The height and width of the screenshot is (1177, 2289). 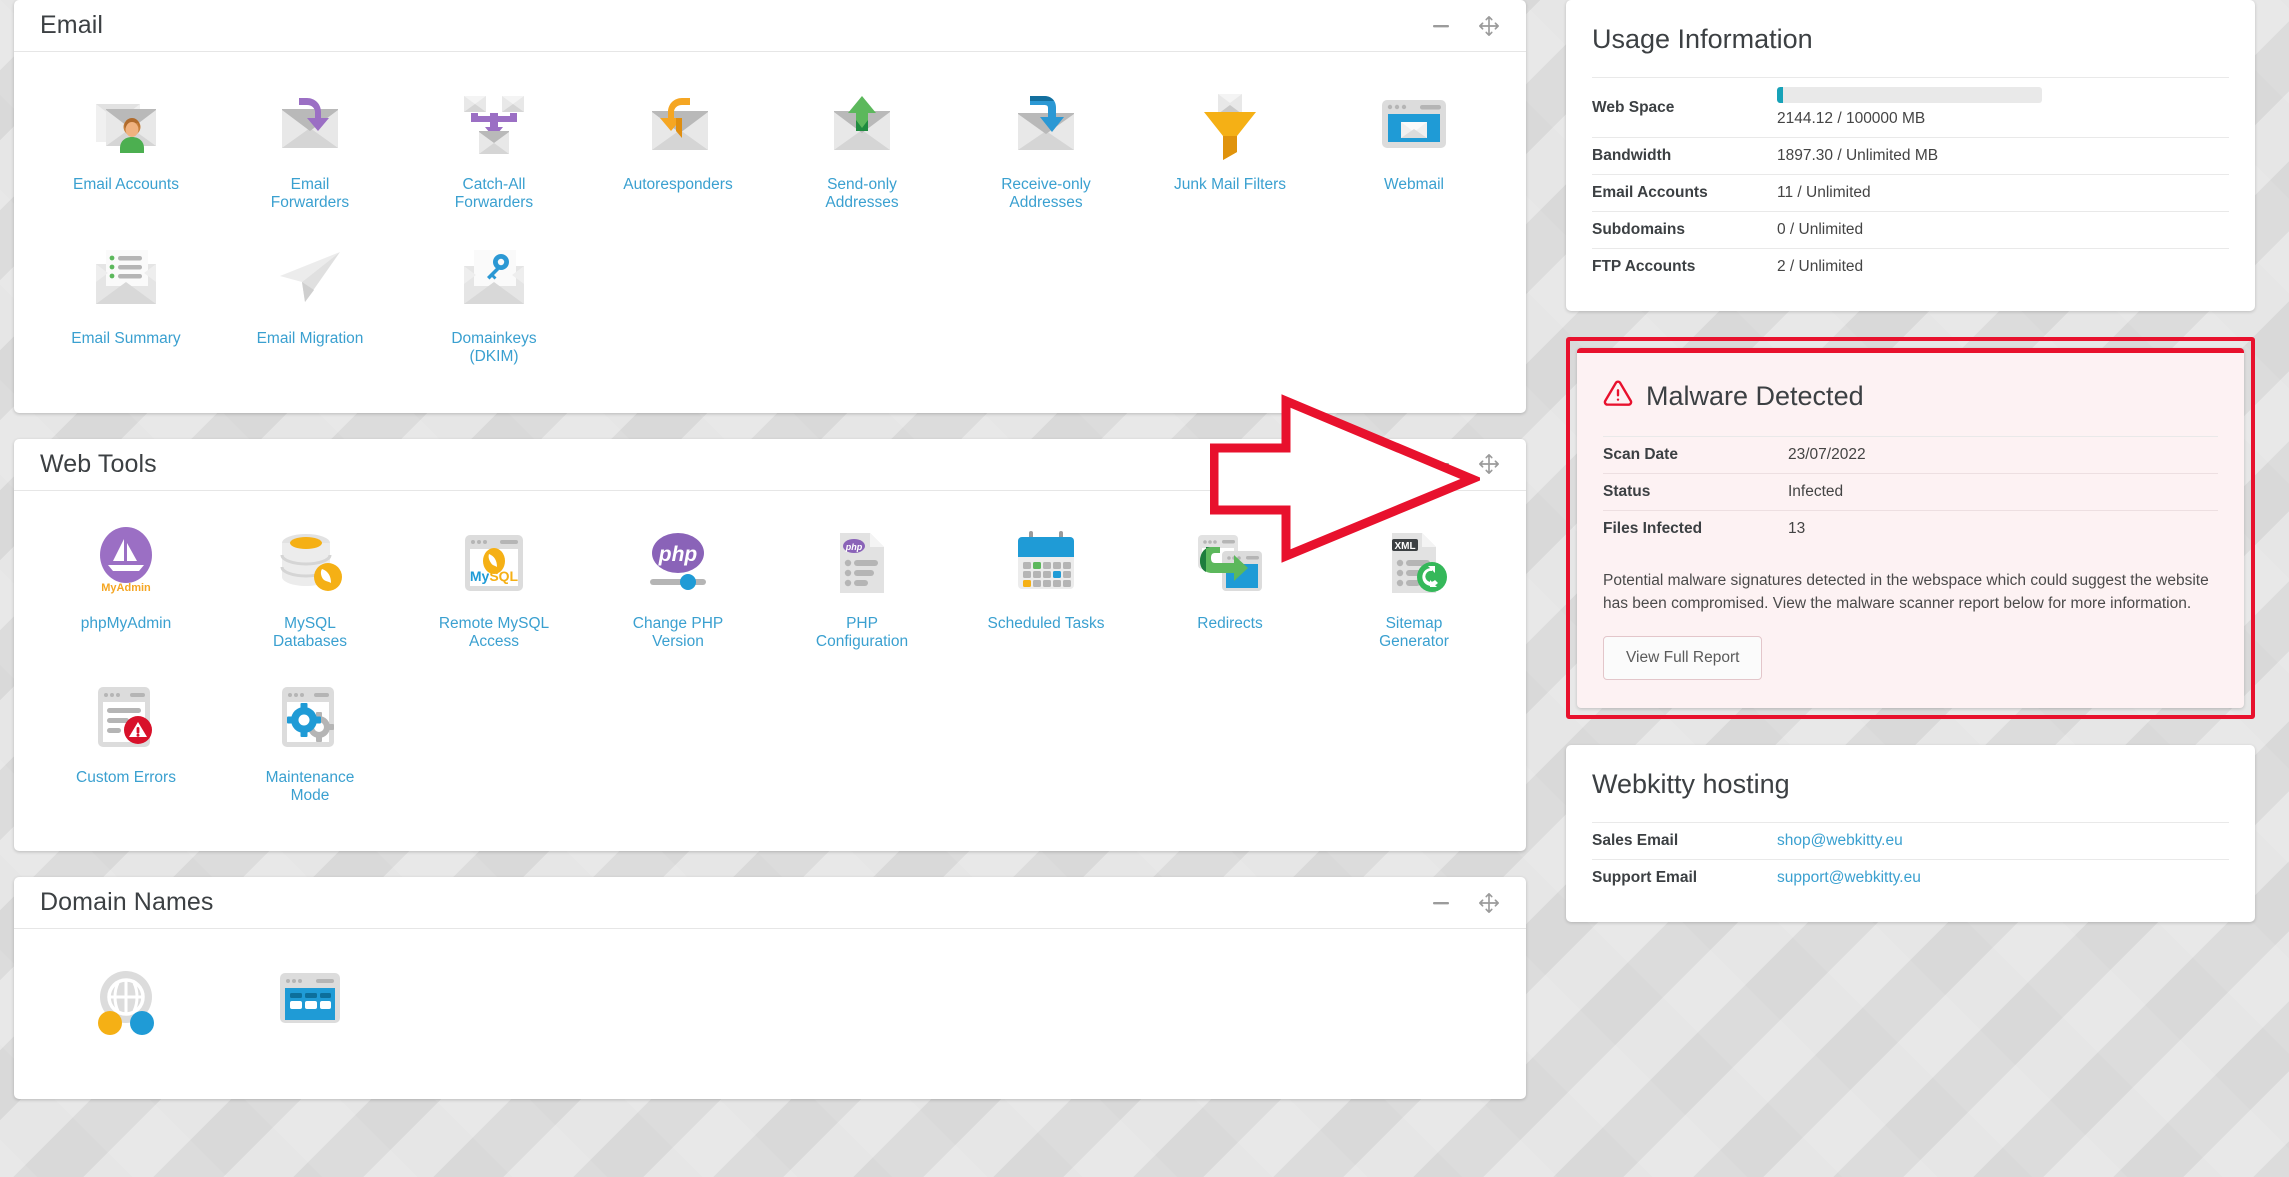 I want to click on usage-label-subdomains: Subdomains, so click(x=1639, y=229).